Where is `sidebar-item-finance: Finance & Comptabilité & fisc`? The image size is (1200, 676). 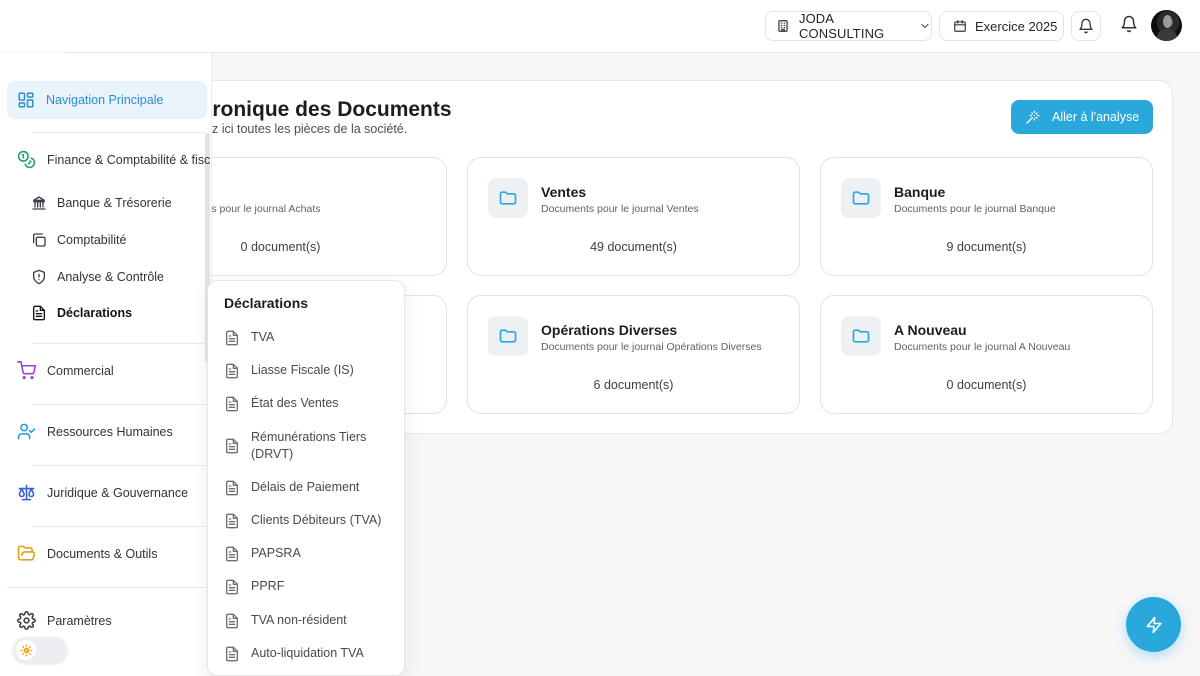
sidebar-item-finance: Finance & Comptabilité & fisc is located at coordinates (113, 159).